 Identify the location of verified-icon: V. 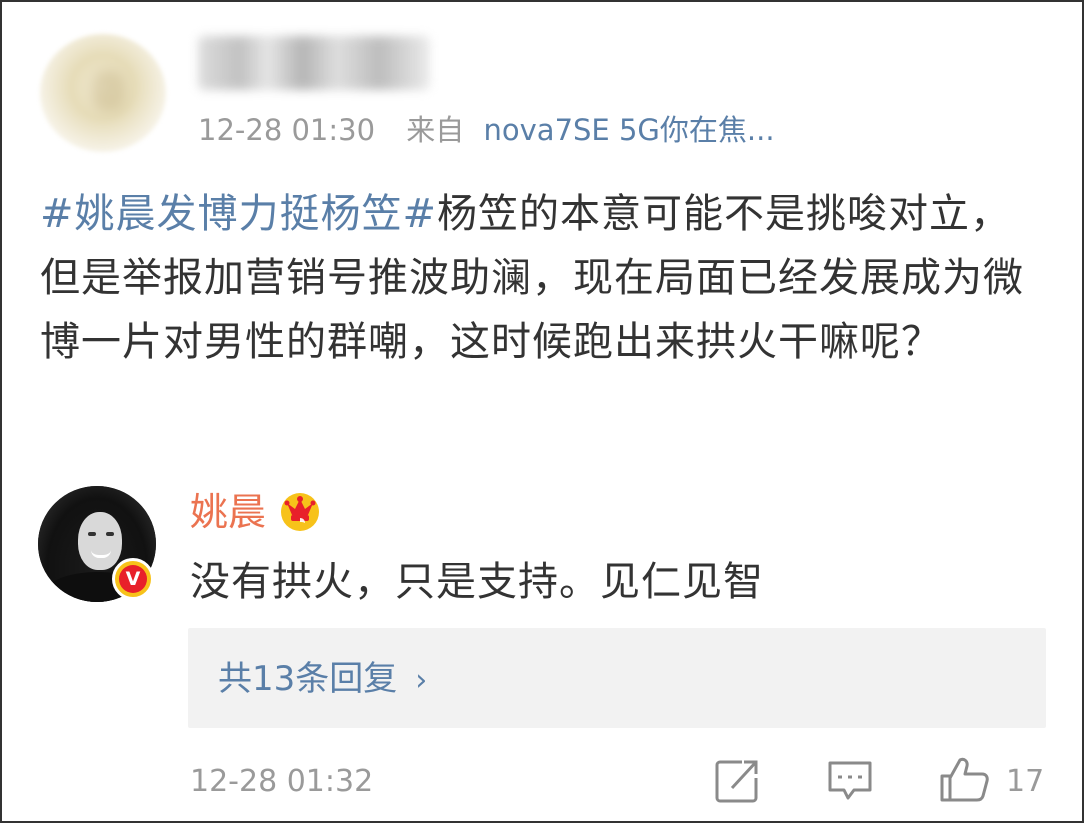
(133, 579).